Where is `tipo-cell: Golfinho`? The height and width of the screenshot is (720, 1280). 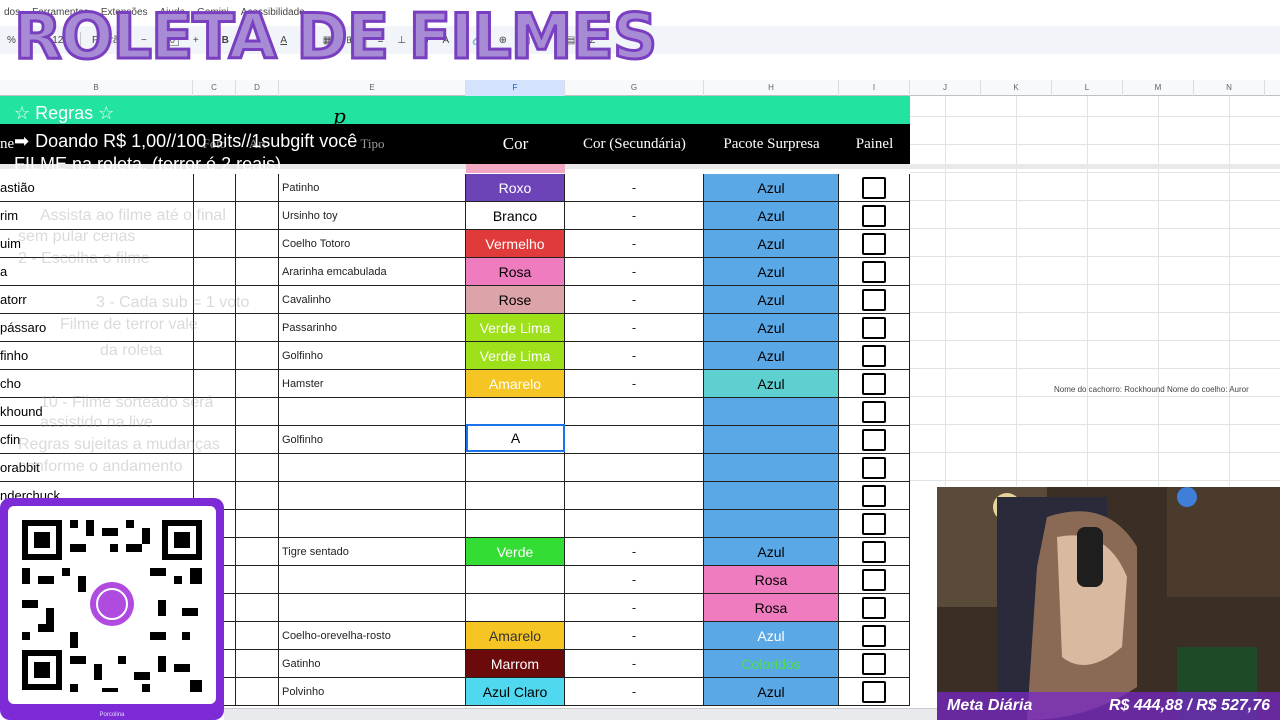
tipo-cell: Golfinho is located at coordinates (372, 356).